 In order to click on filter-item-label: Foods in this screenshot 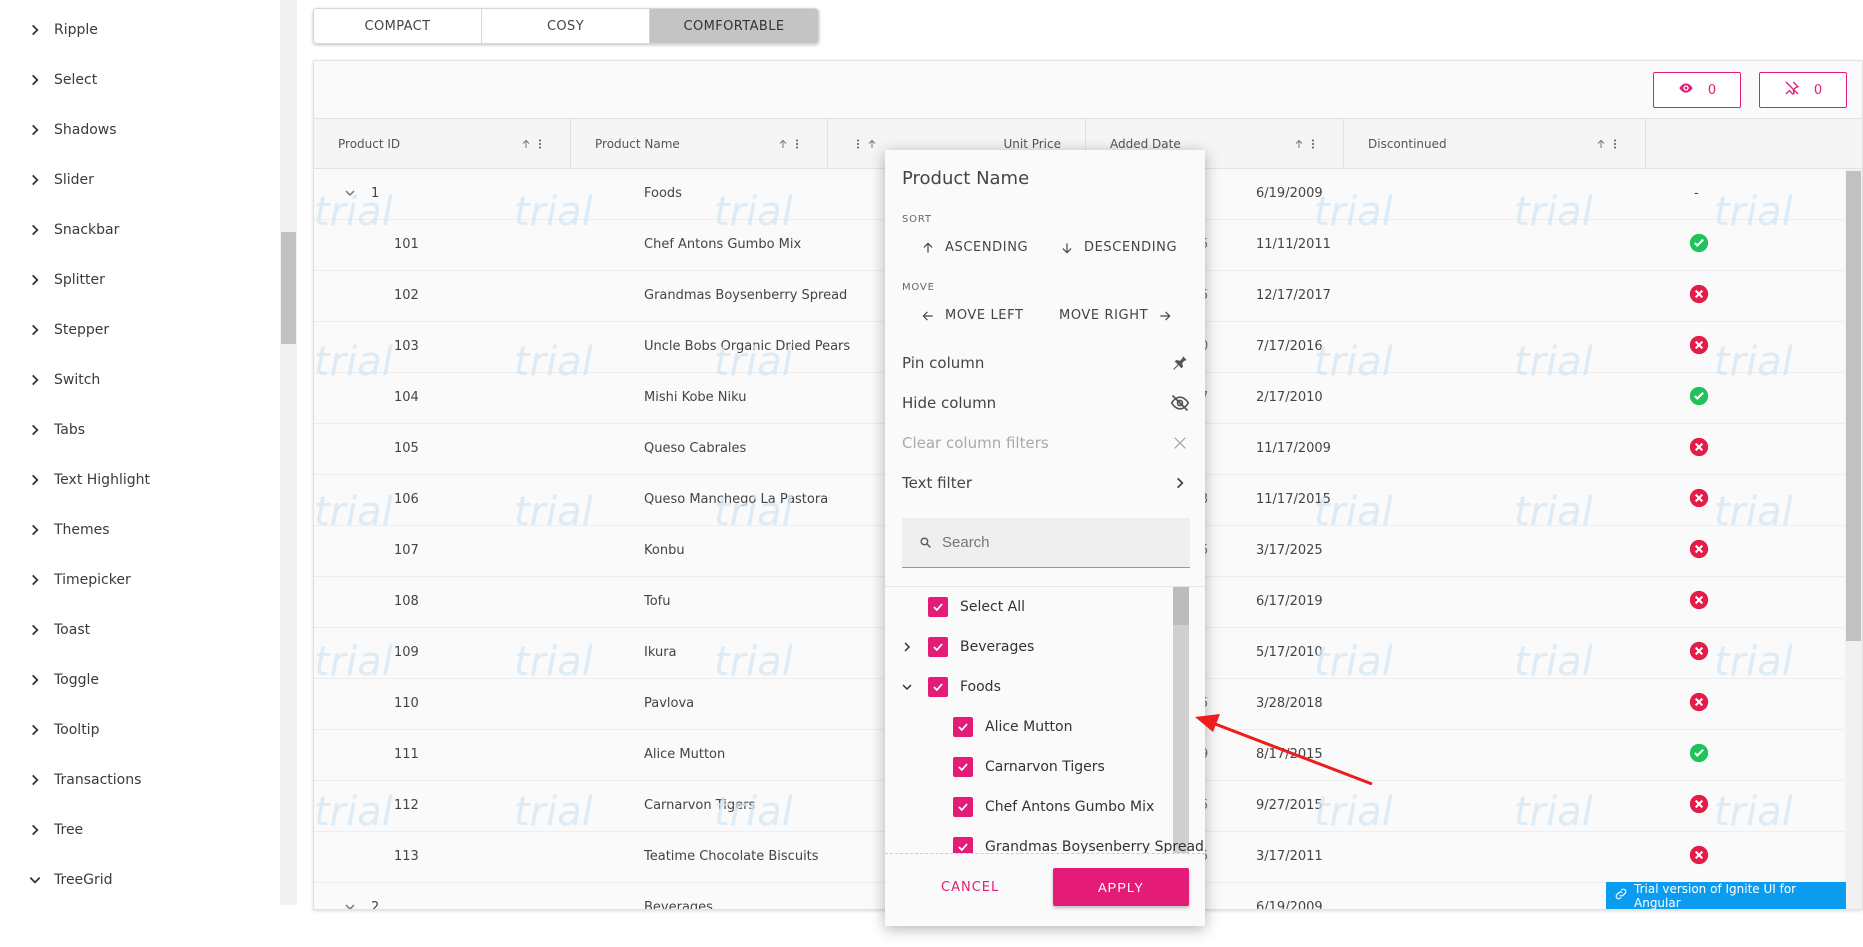, I will do `click(980, 687)`.